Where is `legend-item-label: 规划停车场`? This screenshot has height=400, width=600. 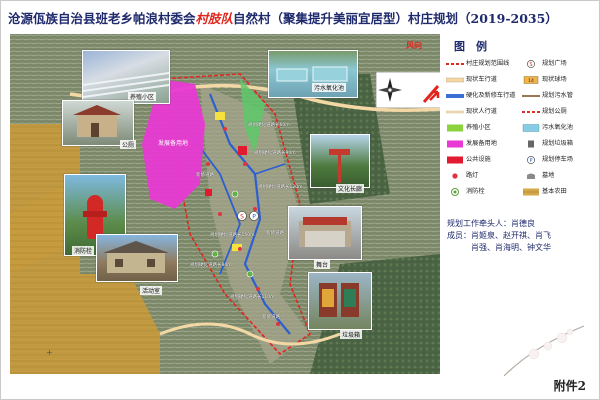 legend-item-label: 规划停车场 is located at coordinates (557, 159).